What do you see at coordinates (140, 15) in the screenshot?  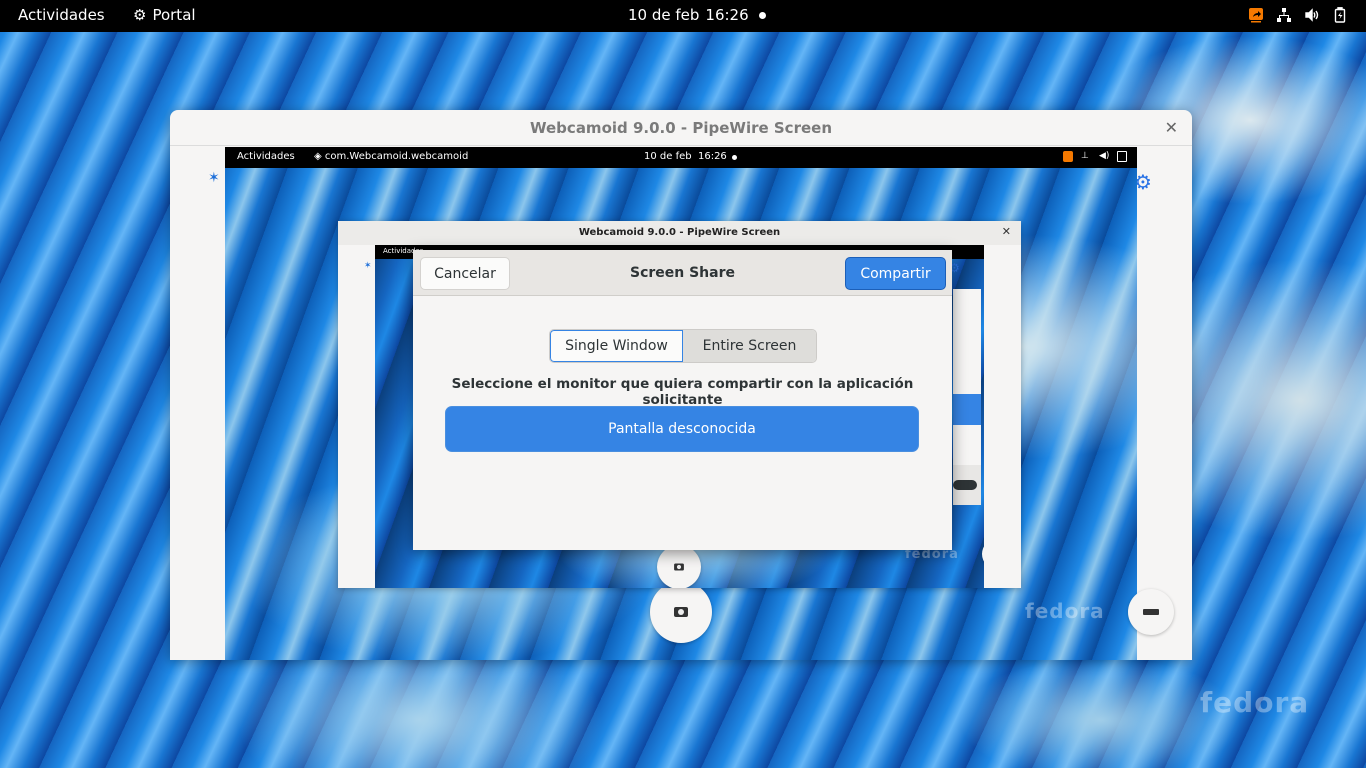 I see `gear-icon: ⚙` at bounding box center [140, 15].